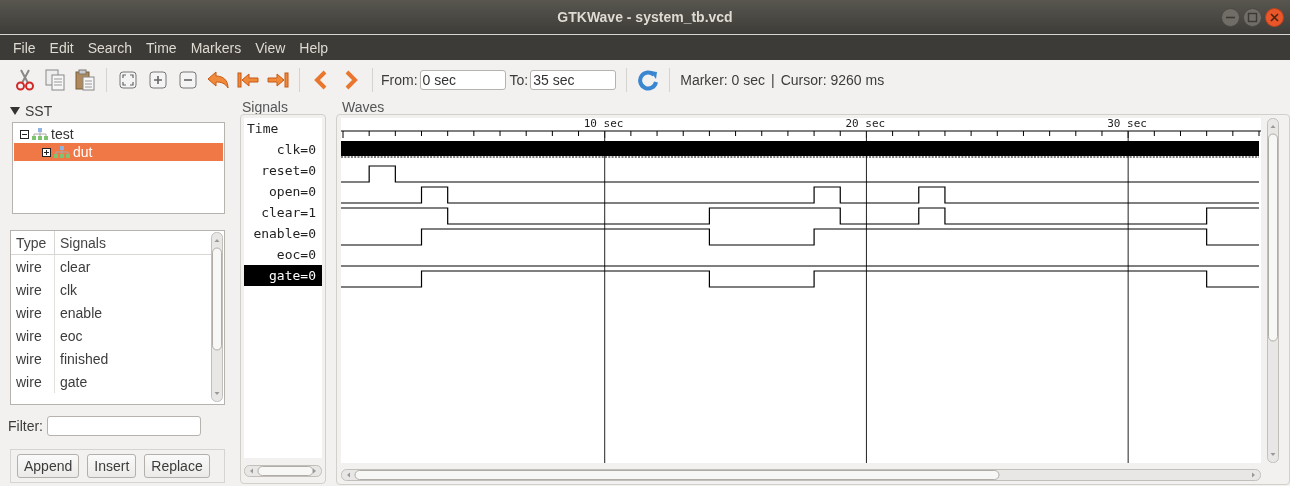 Image resolution: width=1290 pixels, height=486 pixels. What do you see at coordinates (110, 47) in the screenshot?
I see `menu-item: Search` at bounding box center [110, 47].